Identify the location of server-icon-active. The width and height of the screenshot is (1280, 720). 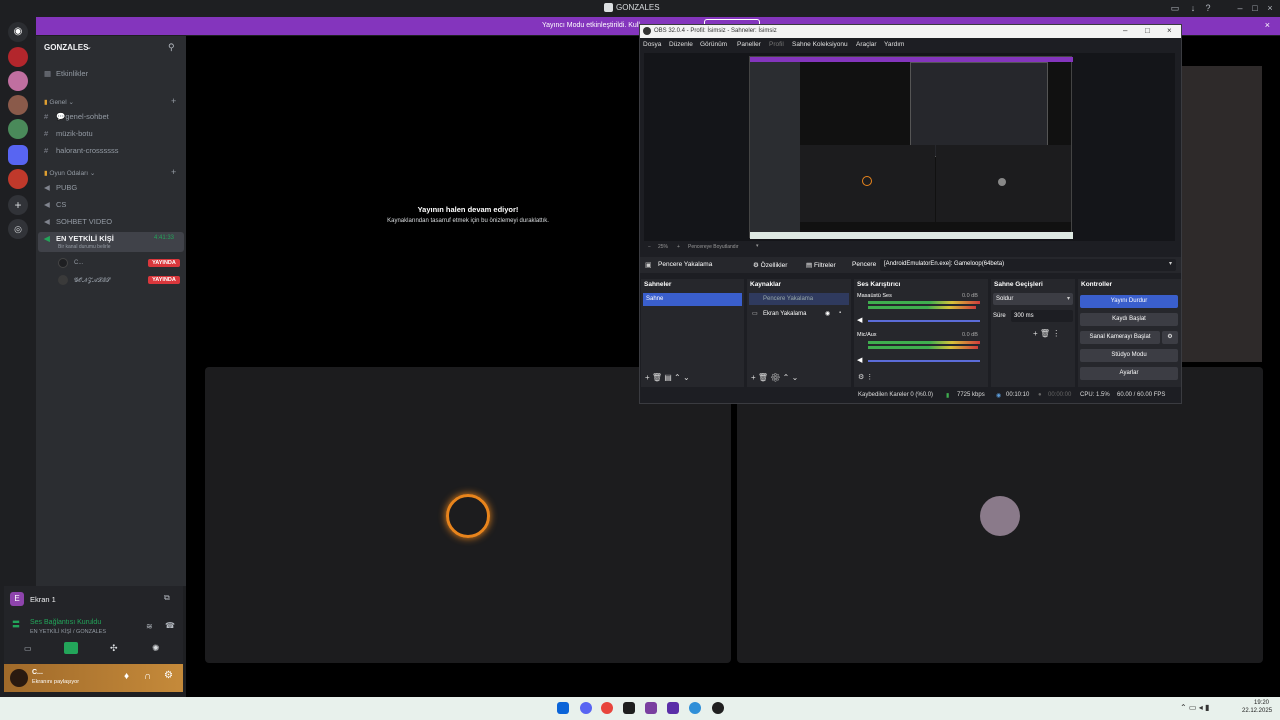
(18, 155).